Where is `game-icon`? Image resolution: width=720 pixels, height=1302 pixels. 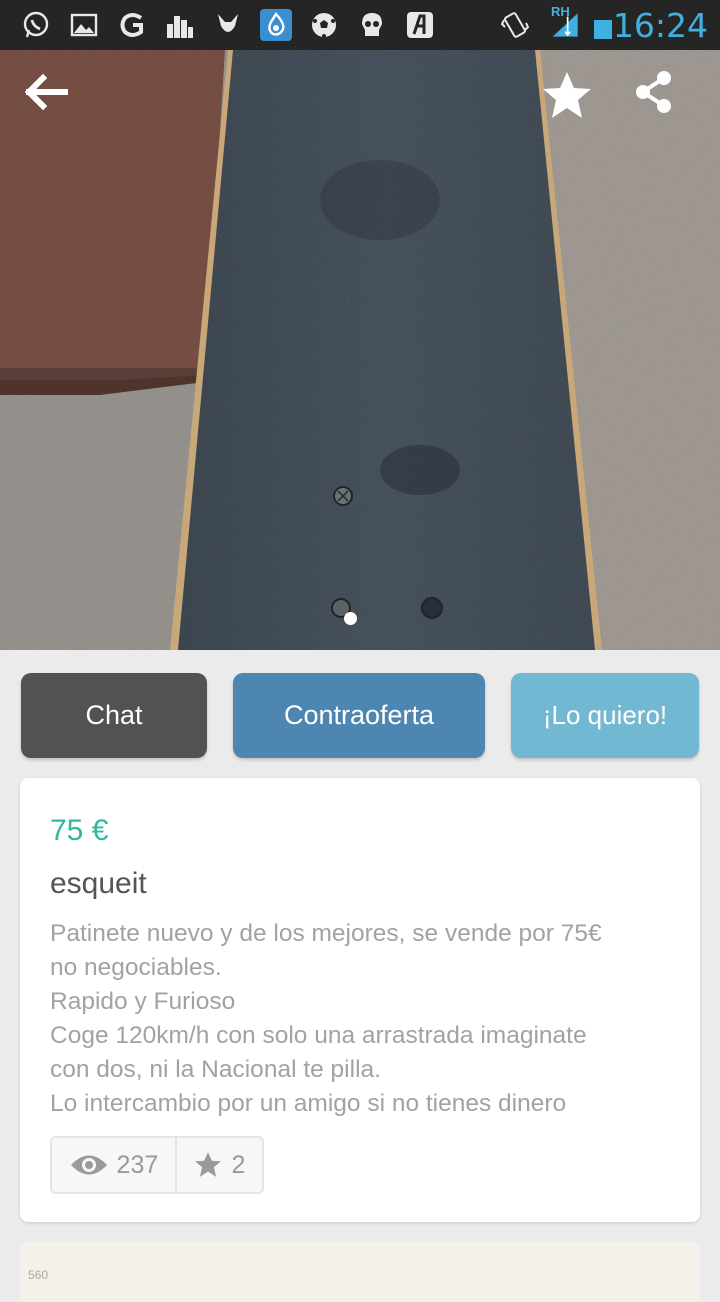 game-icon is located at coordinates (228, 25).